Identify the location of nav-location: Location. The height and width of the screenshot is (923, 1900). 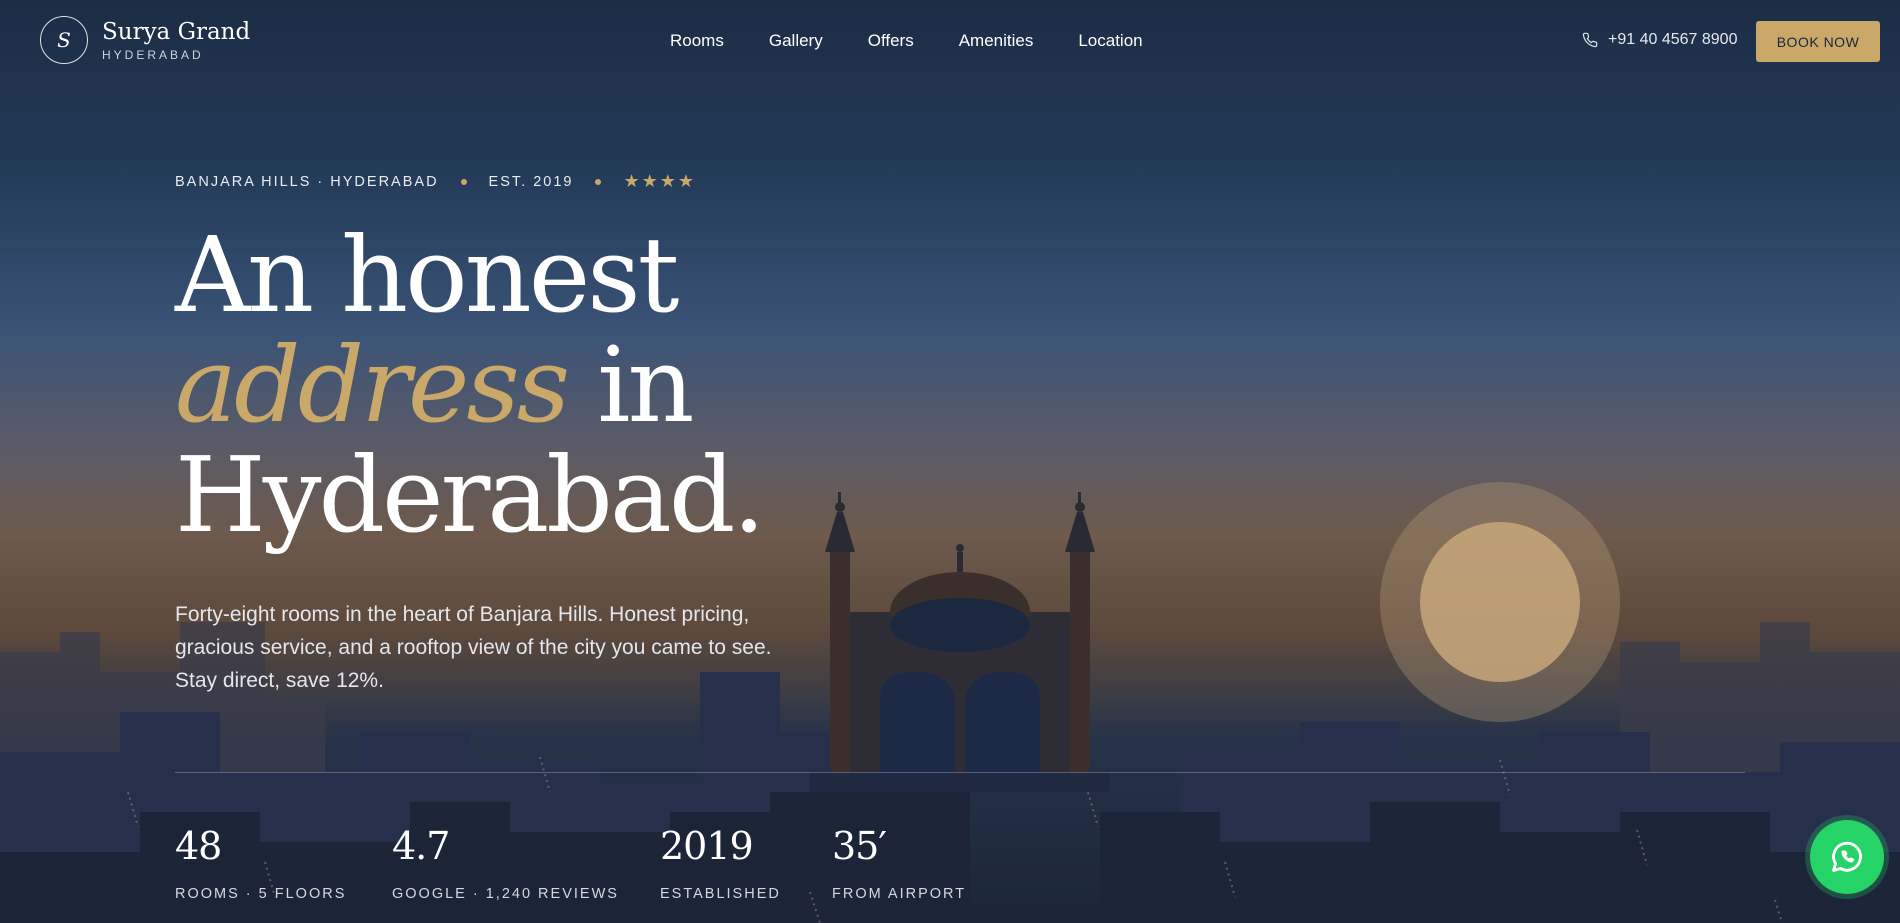
(1110, 41).